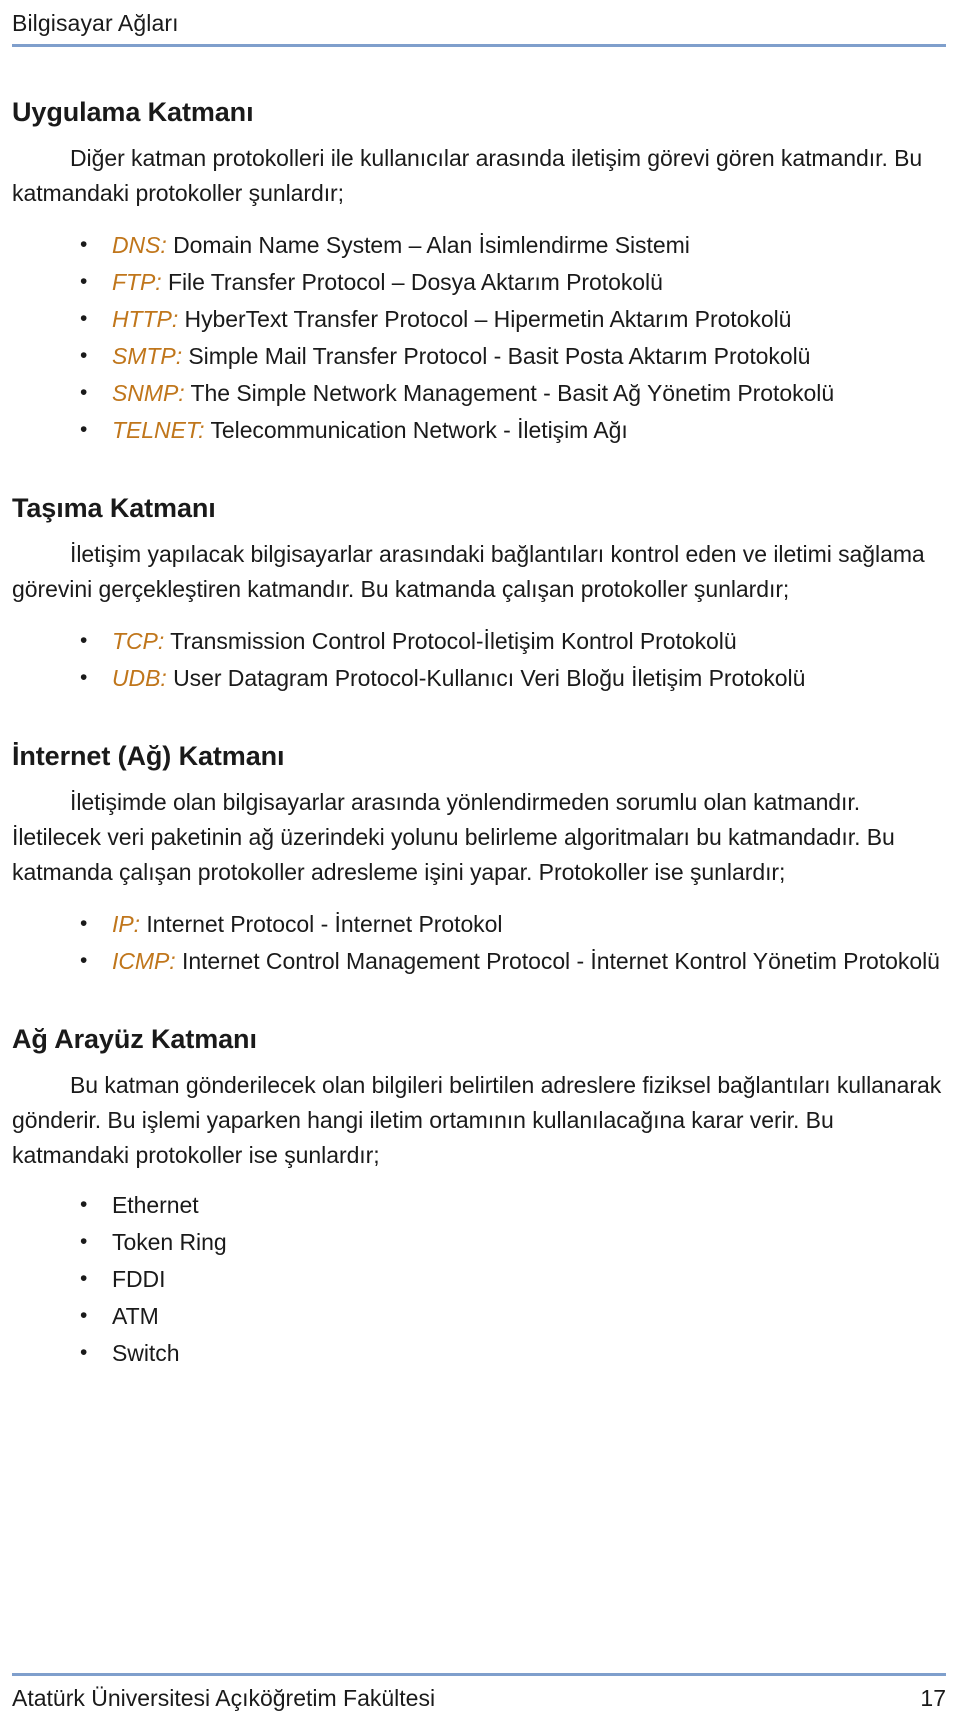 This screenshot has height=1729, width=960. What do you see at coordinates (479, 23) in the screenshot?
I see `page-header: Bilgisayar Ağları` at bounding box center [479, 23].